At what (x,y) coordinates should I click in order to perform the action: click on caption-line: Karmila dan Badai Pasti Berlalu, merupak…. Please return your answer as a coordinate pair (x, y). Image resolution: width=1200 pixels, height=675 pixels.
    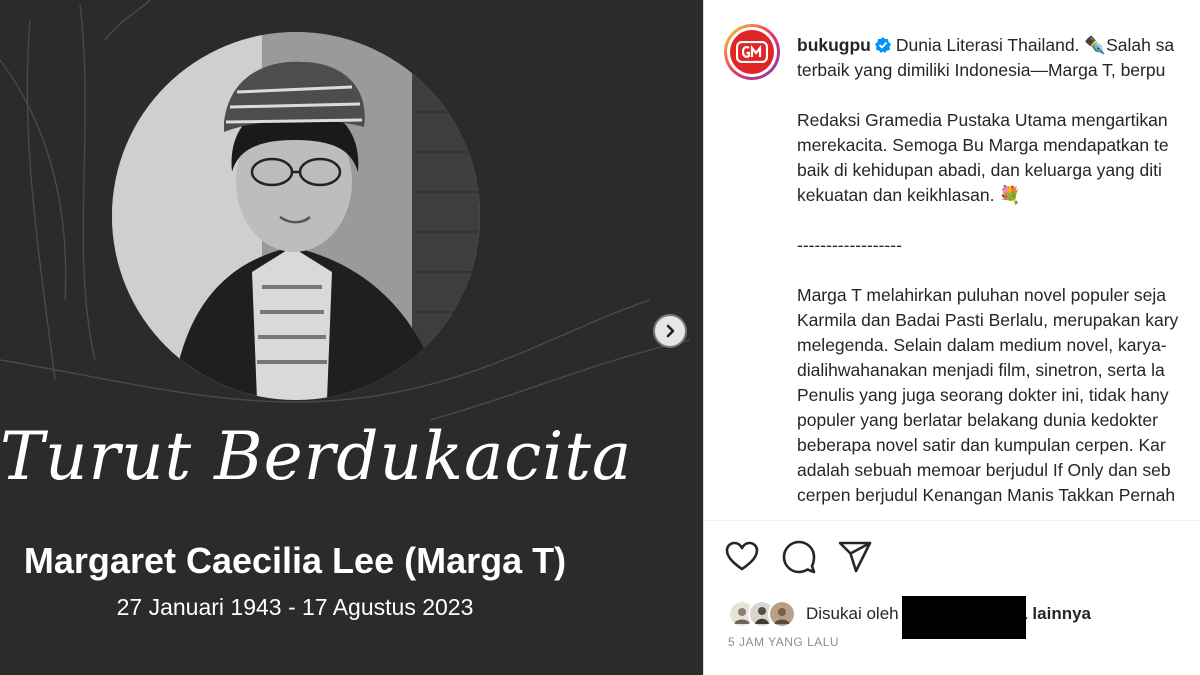
    Looking at the image, I should click on (988, 320).